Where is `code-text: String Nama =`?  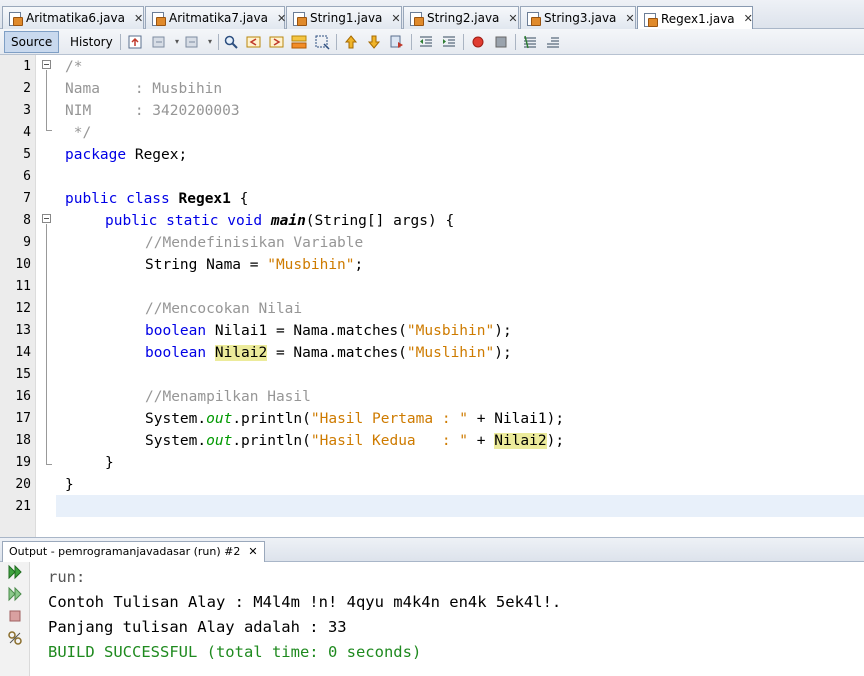
code-text: String Nama = is located at coordinates (206, 265).